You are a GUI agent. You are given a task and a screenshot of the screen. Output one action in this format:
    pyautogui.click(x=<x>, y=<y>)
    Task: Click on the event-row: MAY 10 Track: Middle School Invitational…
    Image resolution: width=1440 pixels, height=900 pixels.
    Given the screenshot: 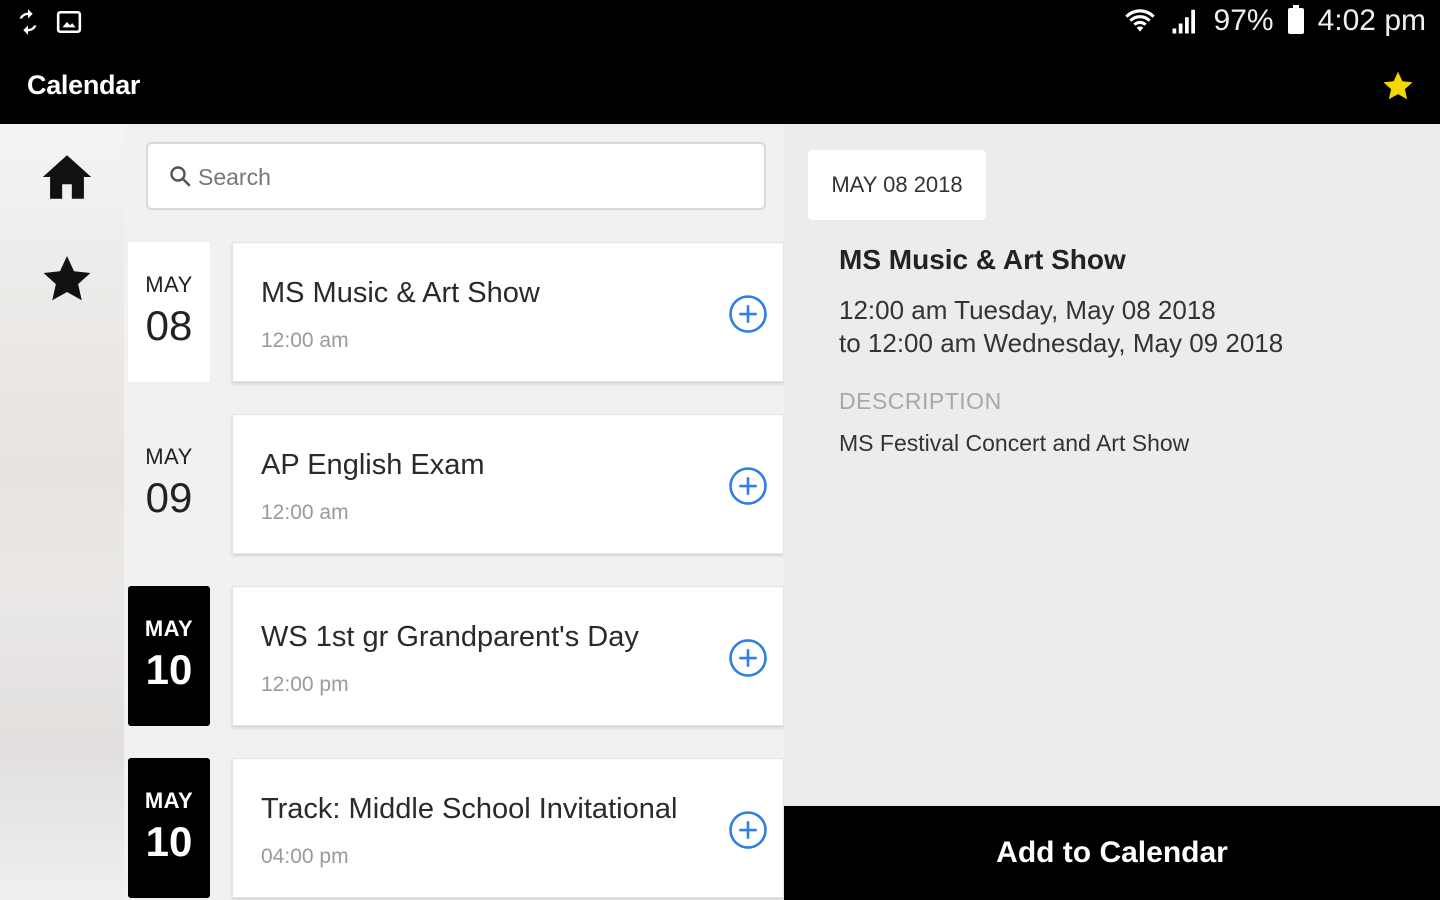 What is the action you would take?
    pyautogui.click(x=454, y=829)
    